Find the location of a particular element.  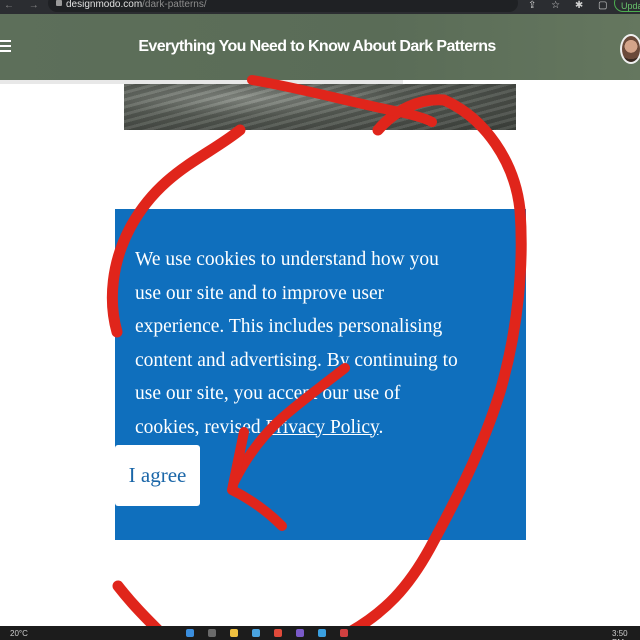

windows-icon is located at coordinates (190, 633).